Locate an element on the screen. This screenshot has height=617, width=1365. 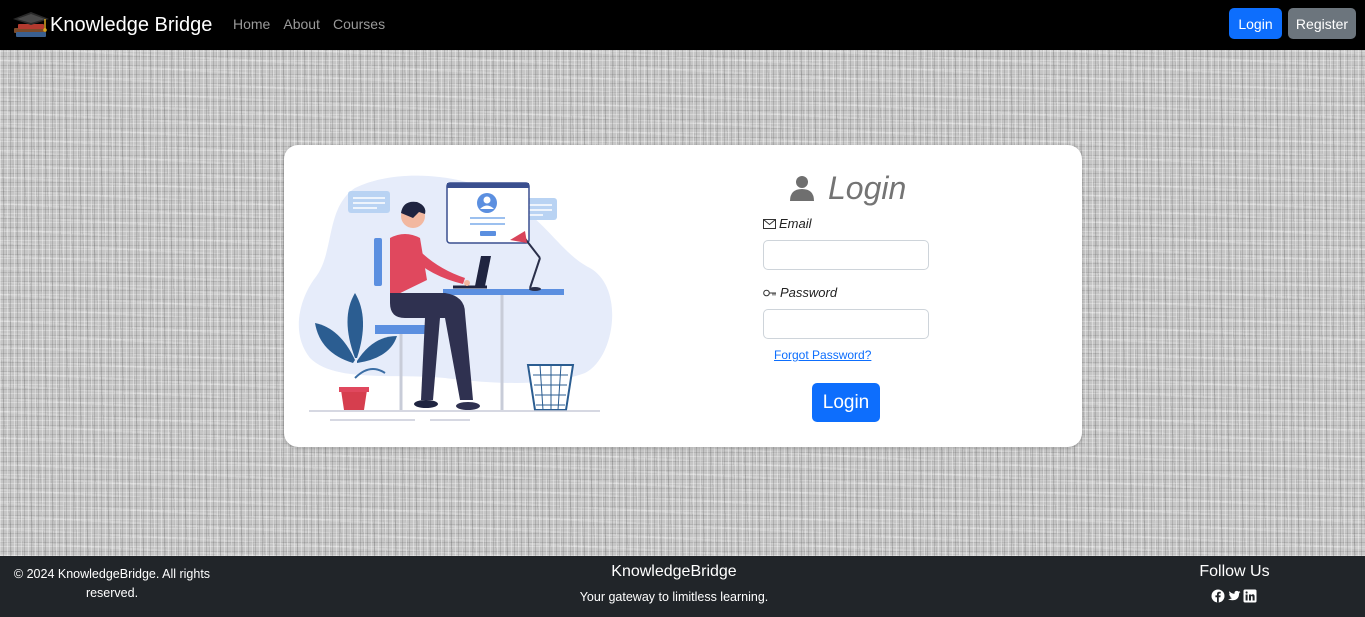
user-icon is located at coordinates (802, 188).